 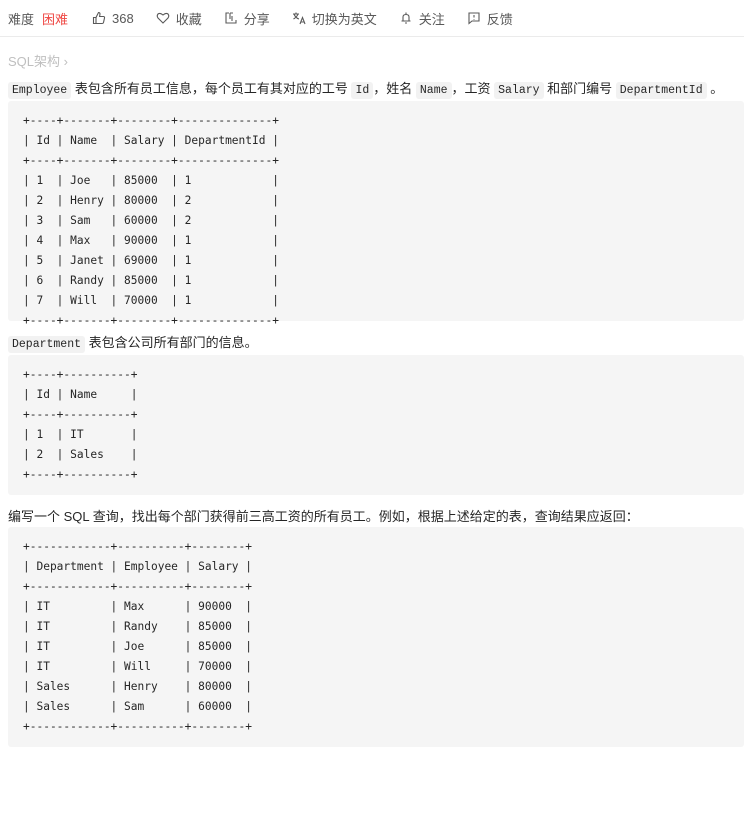 I want to click on table-header-row: | Id | Name | Salary | DepartmentId |, so click(x=151, y=140).